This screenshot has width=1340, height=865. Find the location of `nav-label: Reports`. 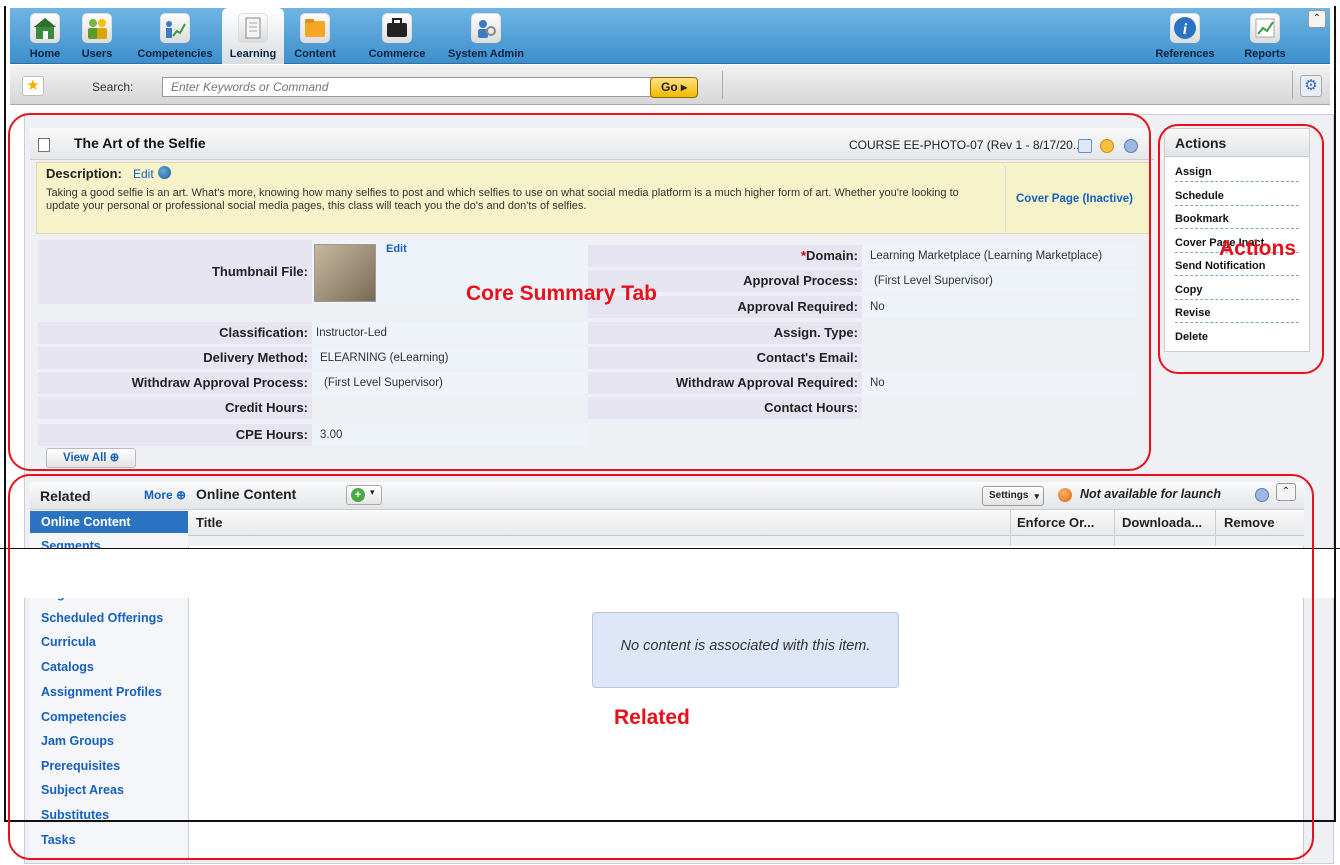

nav-label: Reports is located at coordinates (1265, 54).